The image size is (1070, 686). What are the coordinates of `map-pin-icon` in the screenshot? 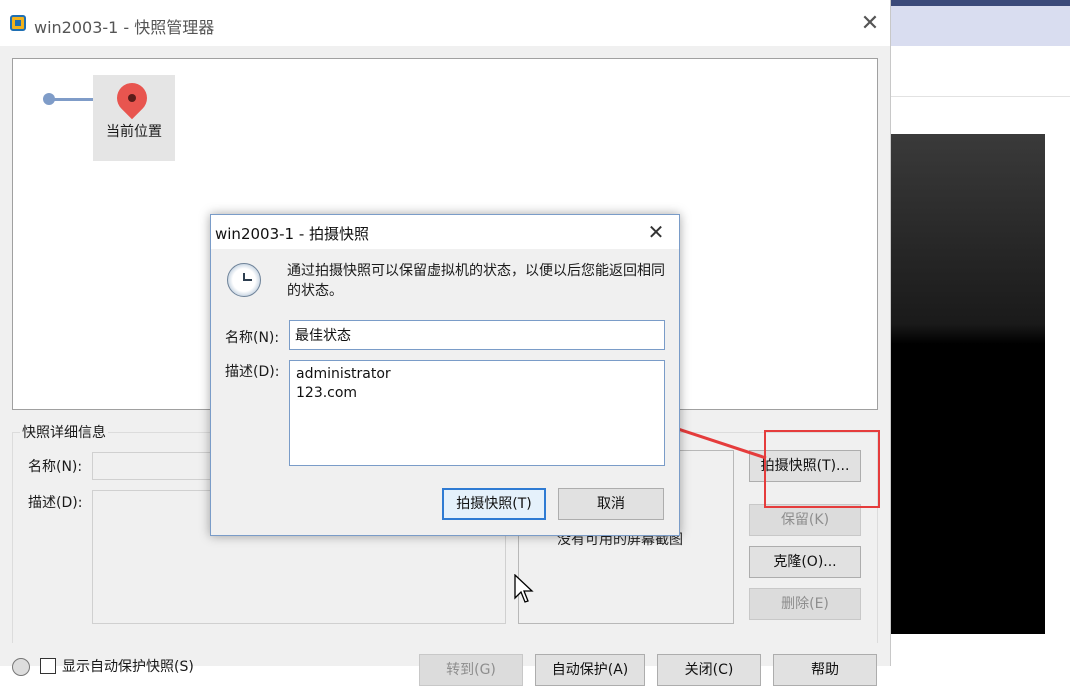 It's located at (132, 98).